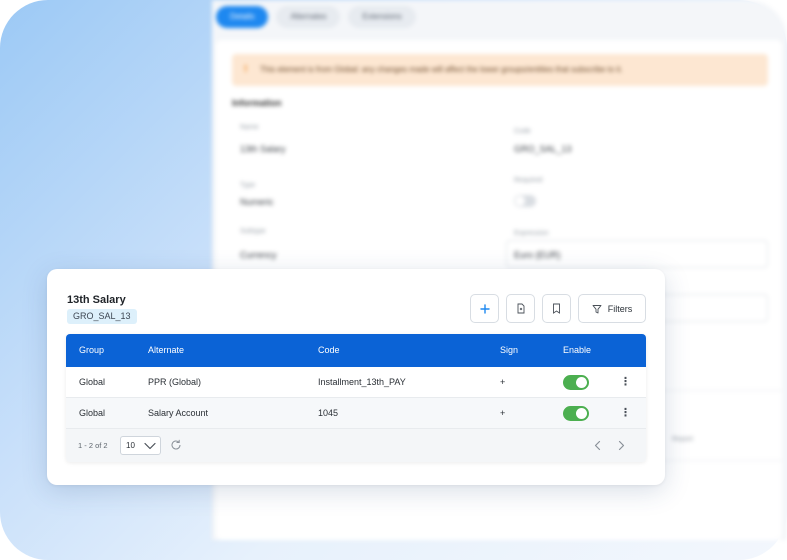 The height and width of the screenshot is (560, 787). I want to click on expression-label: Expression, so click(531, 233).